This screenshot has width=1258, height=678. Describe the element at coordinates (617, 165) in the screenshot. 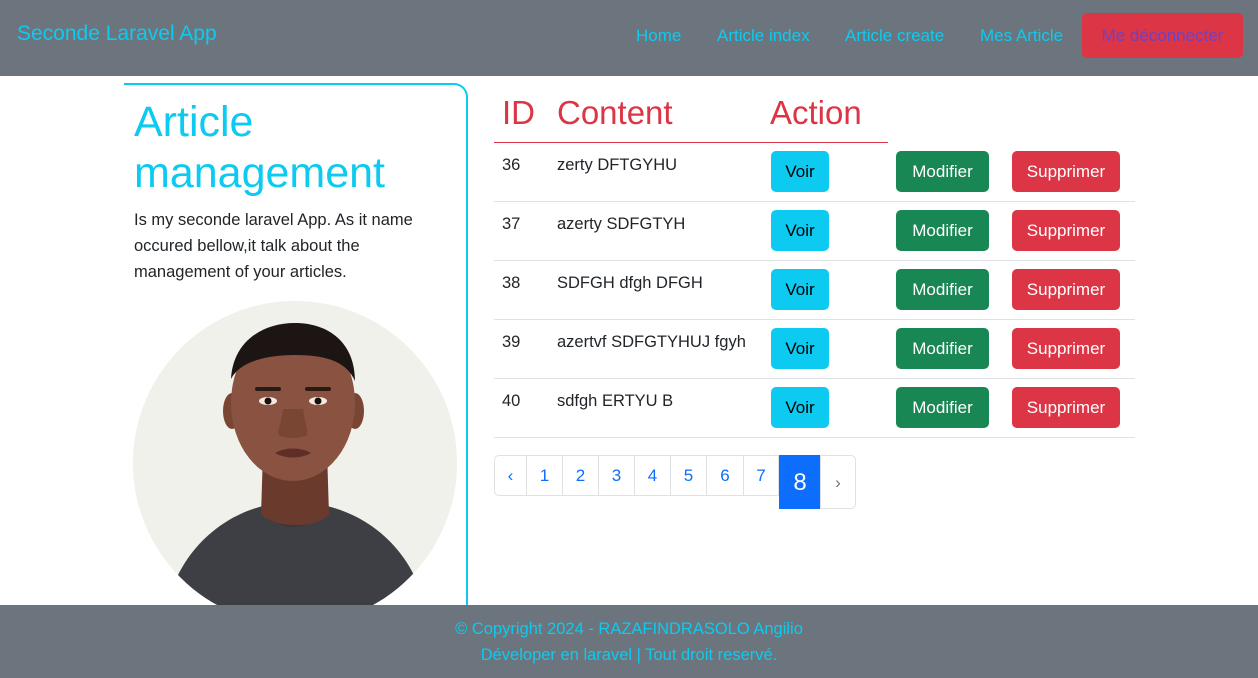

I see `article-content: zerty DFTGYHU` at that location.